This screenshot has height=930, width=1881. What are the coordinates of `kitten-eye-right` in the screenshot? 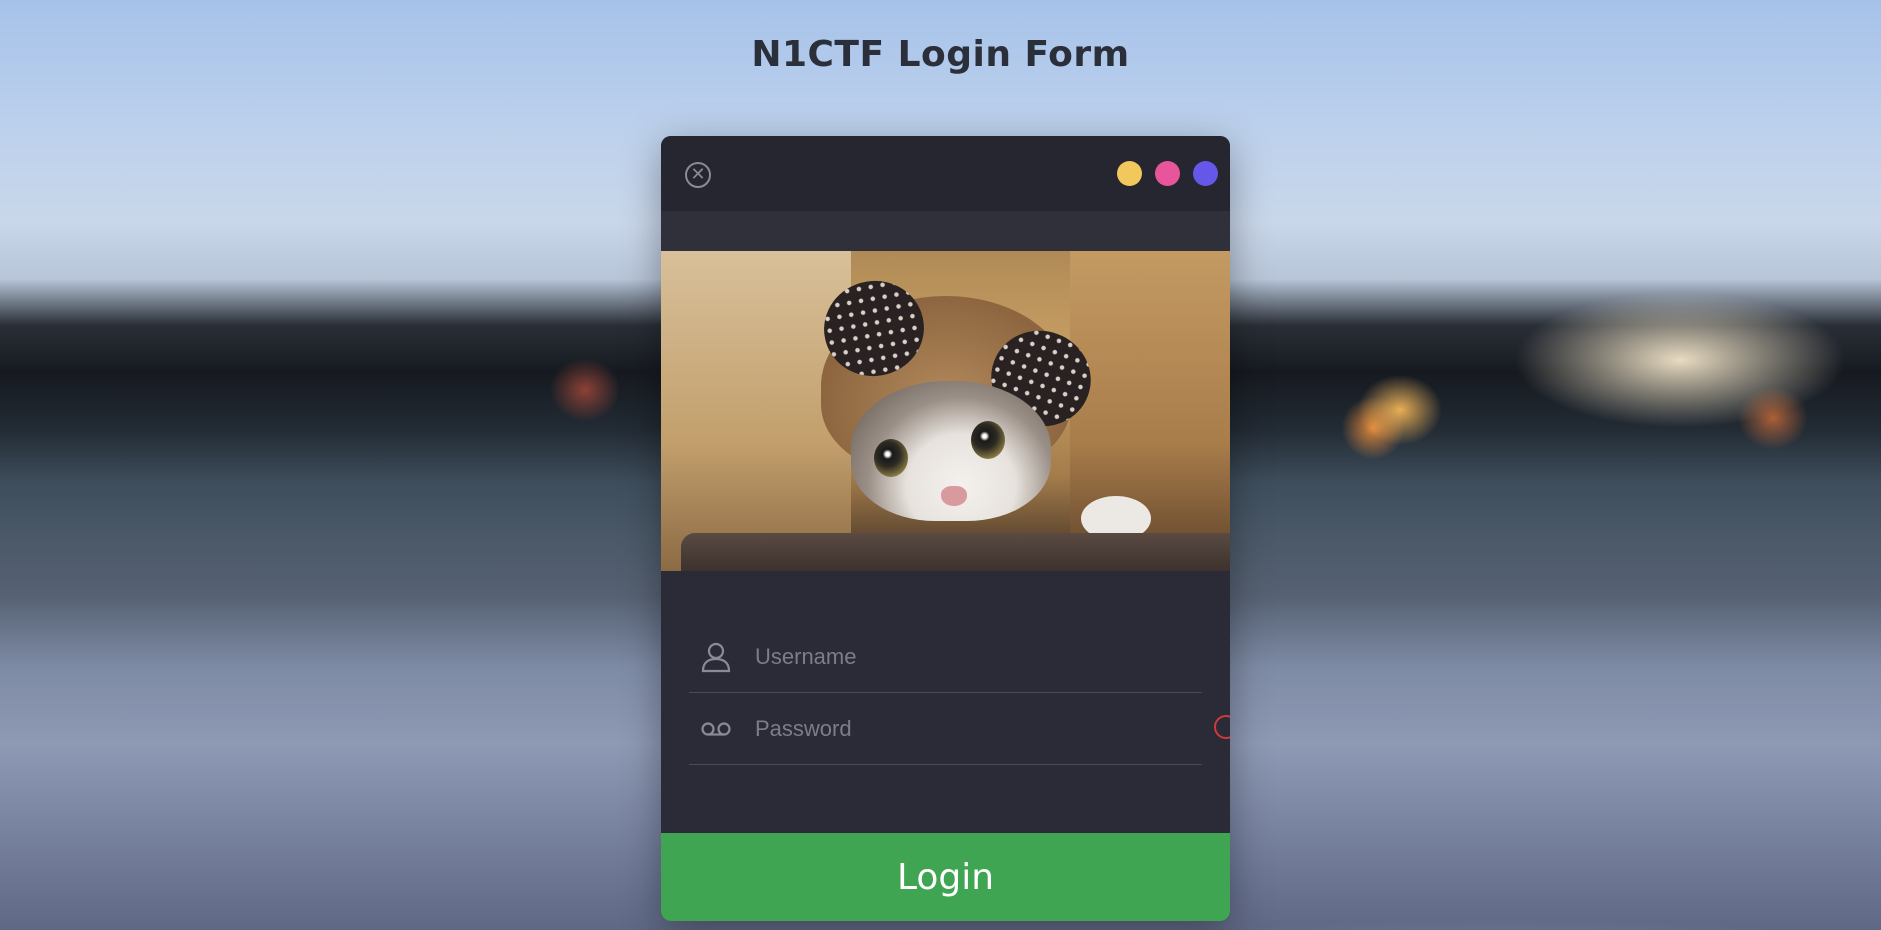 It's located at (988, 440).